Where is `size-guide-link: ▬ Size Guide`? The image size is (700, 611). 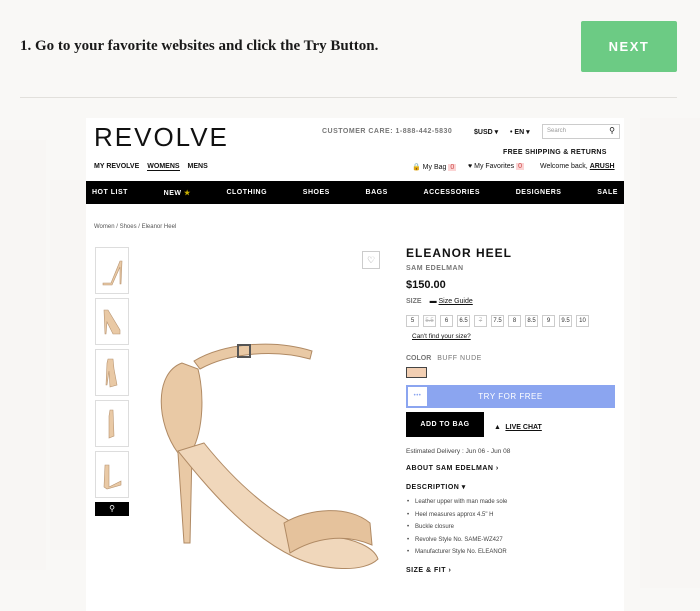
size-guide-link: ▬ Size Guide is located at coordinates (451, 301).